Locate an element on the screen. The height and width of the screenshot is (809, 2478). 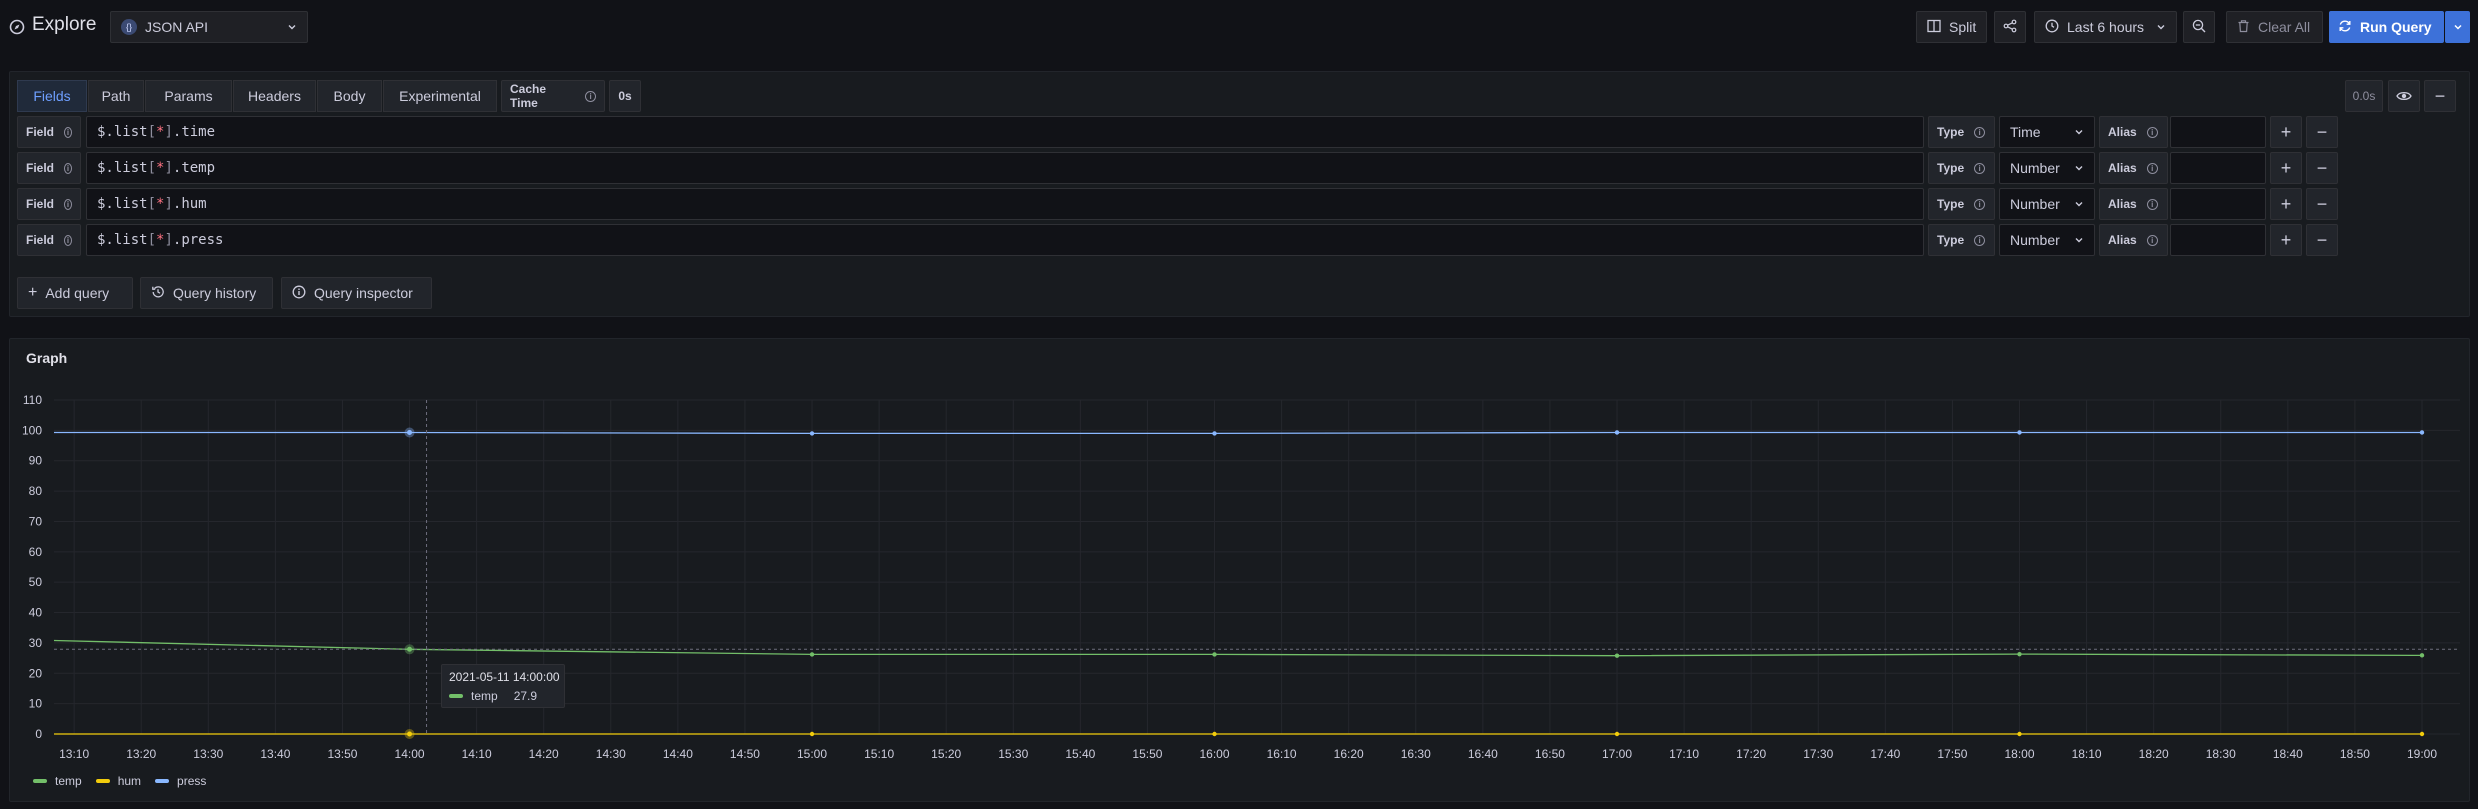
field-path-suffix: .time is located at coordinates (194, 132).